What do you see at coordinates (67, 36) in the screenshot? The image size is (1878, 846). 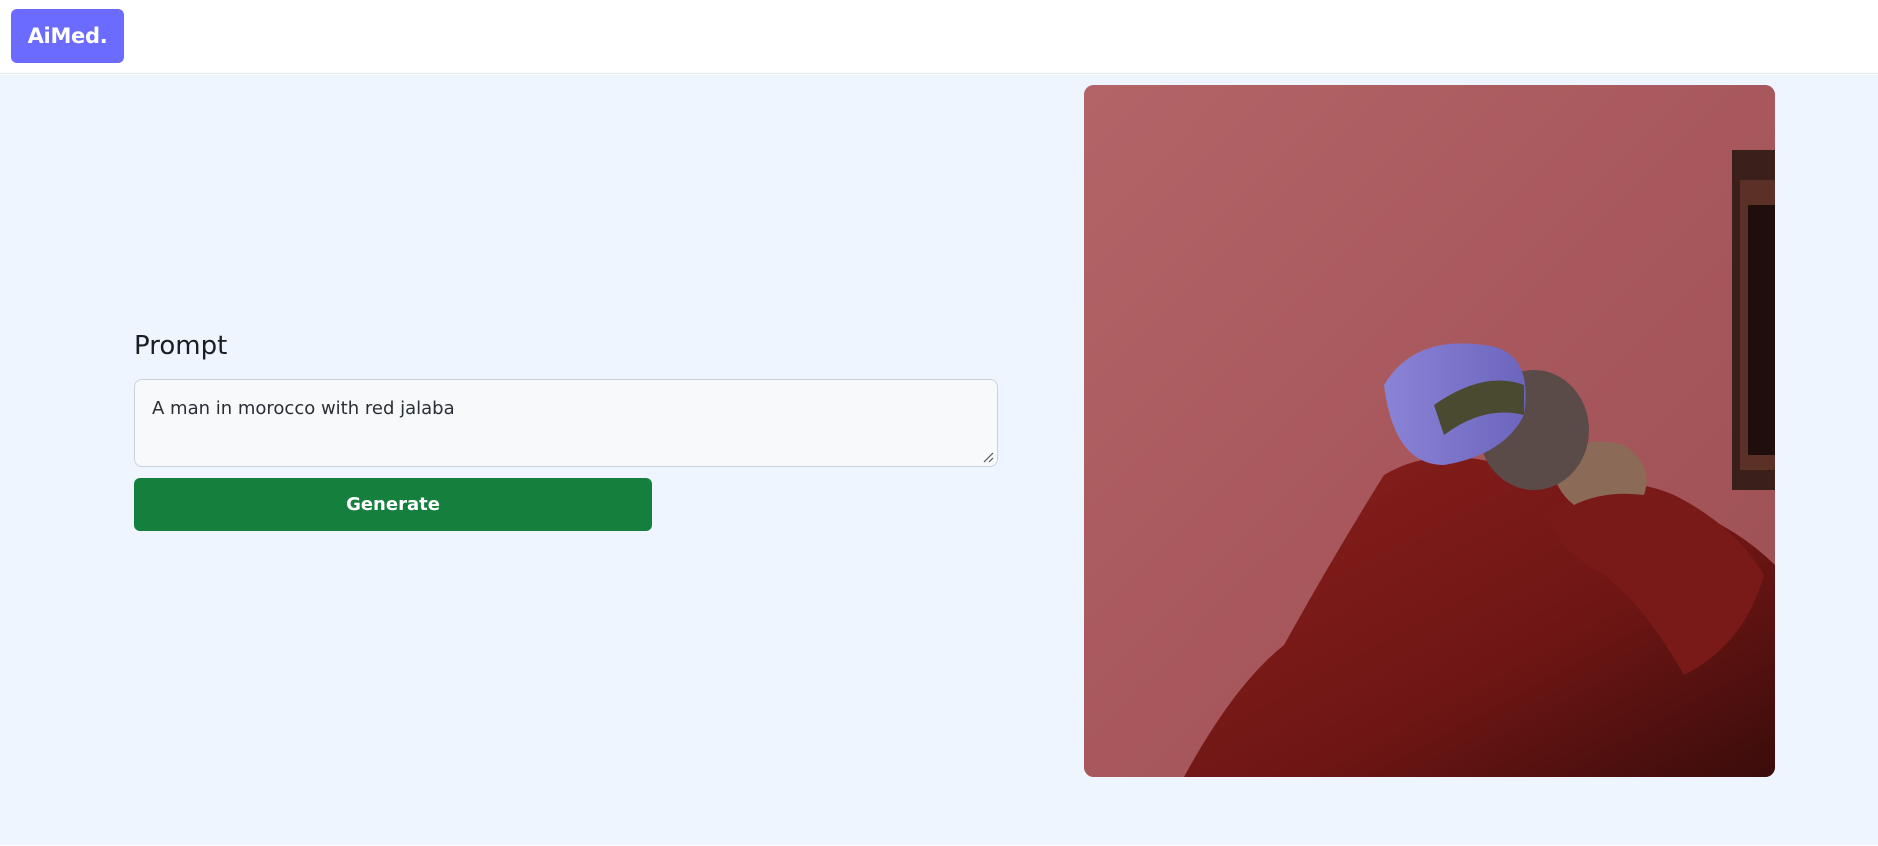 I see `brand-logo-button: AiMed.` at bounding box center [67, 36].